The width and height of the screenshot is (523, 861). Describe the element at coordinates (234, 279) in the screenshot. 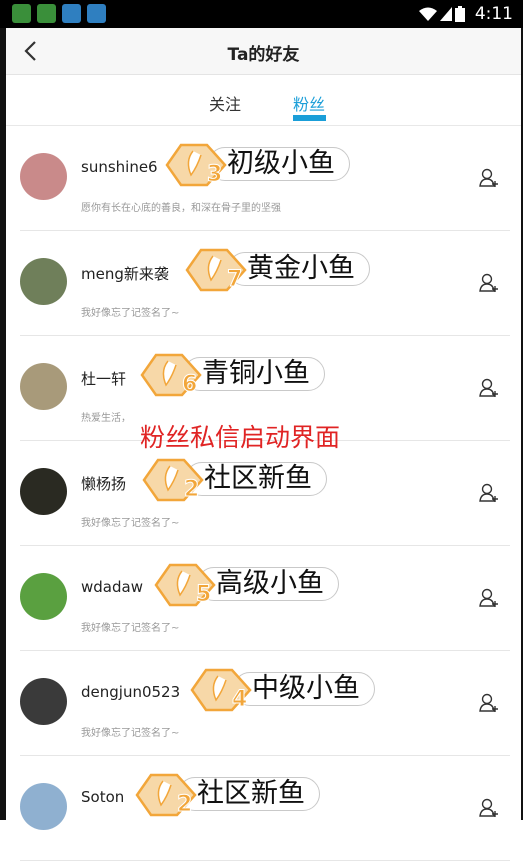

I see `level-number: 7` at that location.